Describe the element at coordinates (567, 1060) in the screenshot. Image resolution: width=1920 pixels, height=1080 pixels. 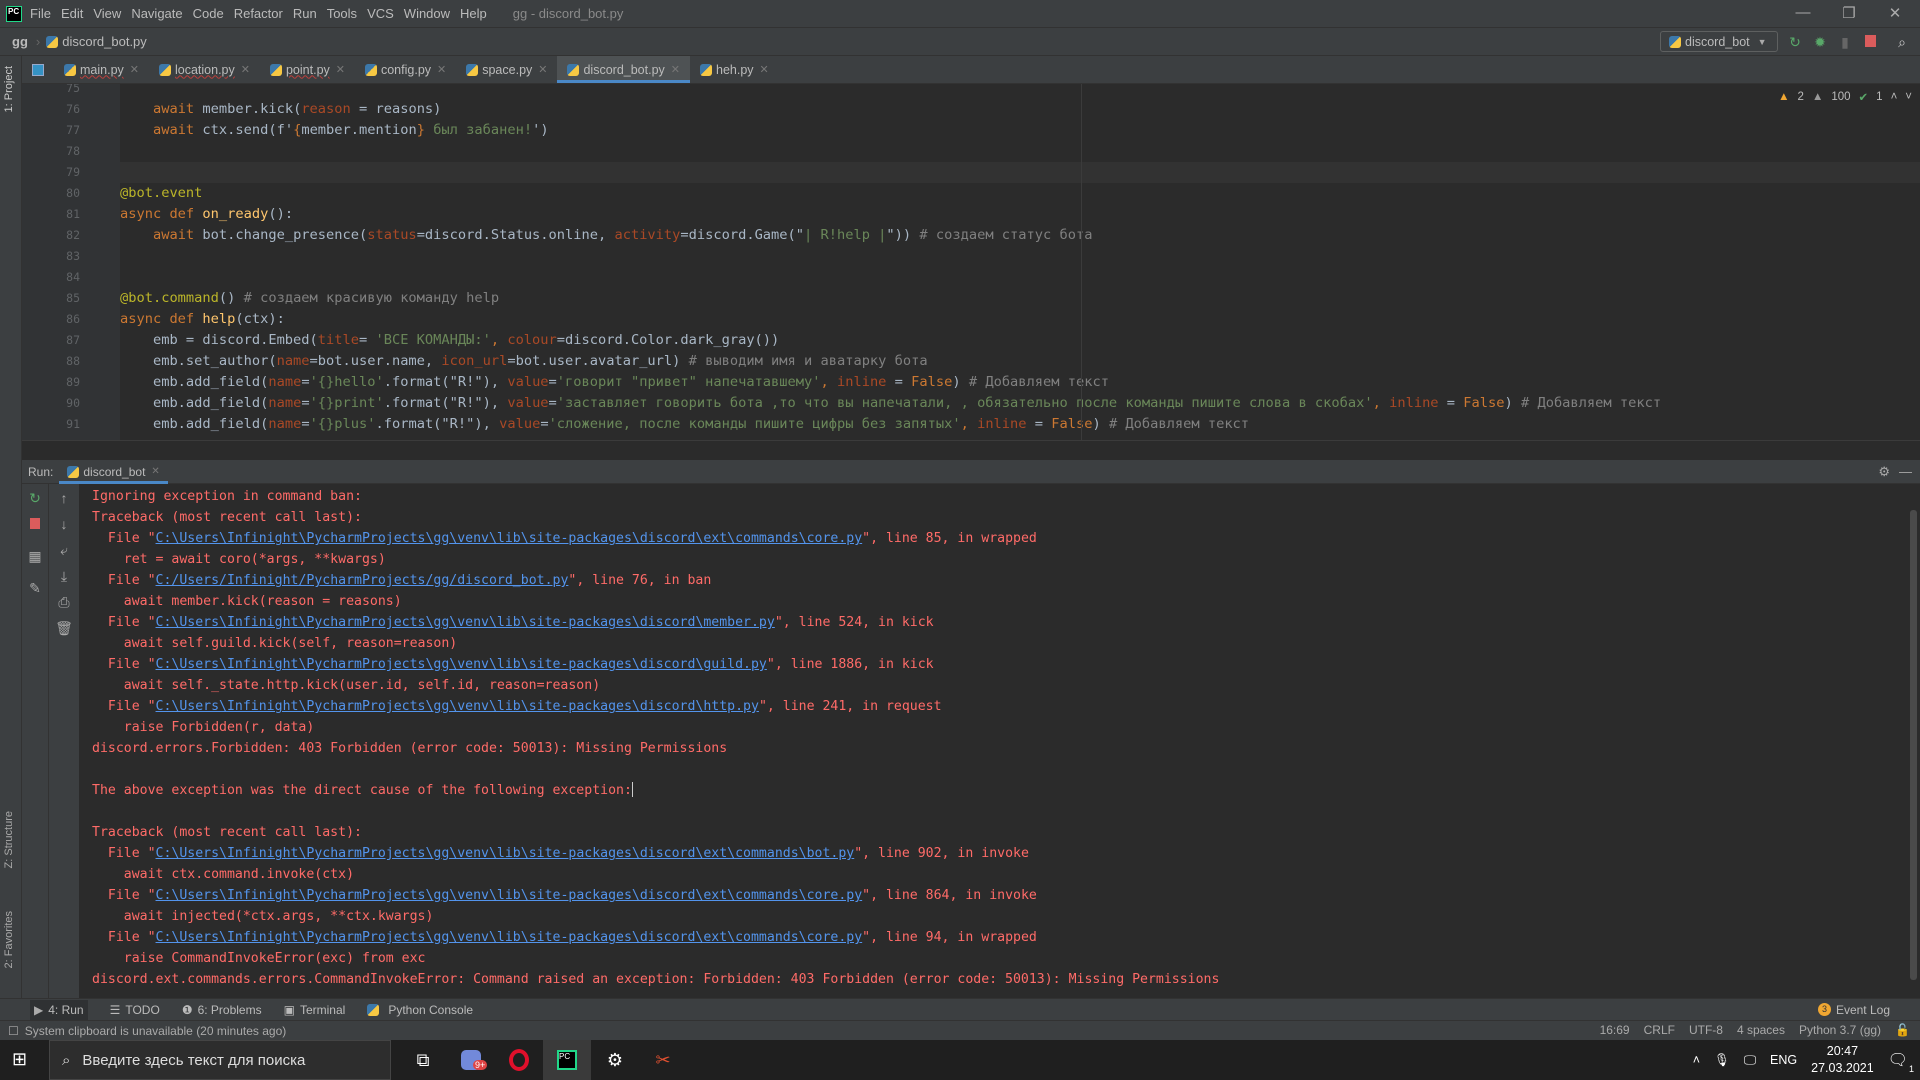
I see `pycharm-app-icon: PC` at that location.